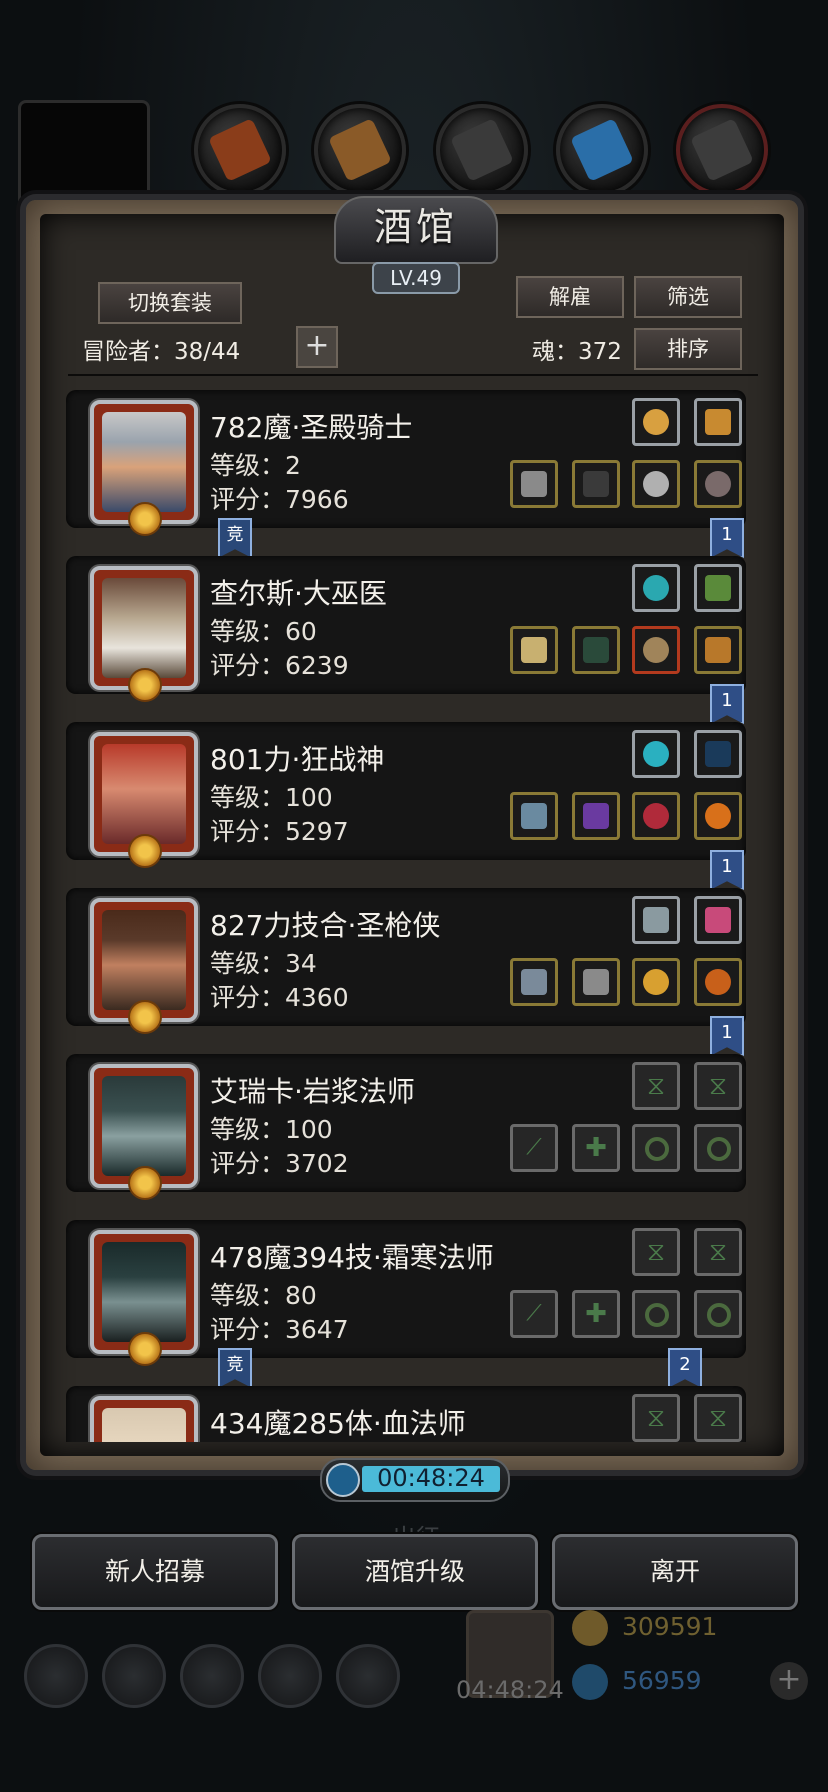  Describe the element at coordinates (415, 227) in the screenshot. I see `page-title: 酒馆` at that location.